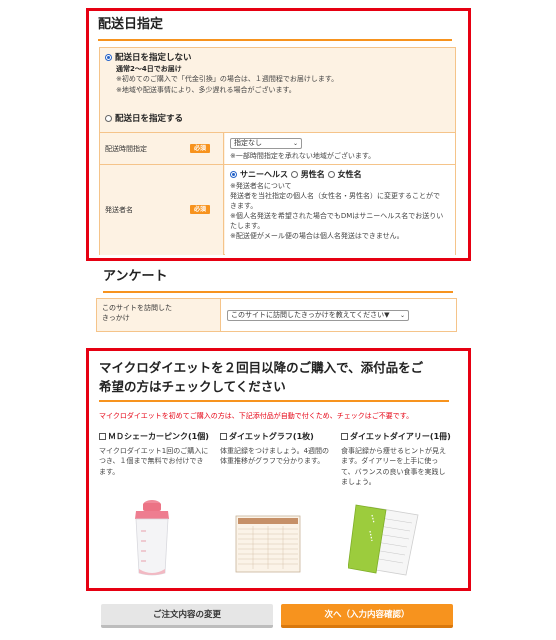 This screenshot has height=640, width=556. What do you see at coordinates (162, 210) in the screenshot?
I see `sender-name-header: 発送者名 必須` at bounding box center [162, 210].